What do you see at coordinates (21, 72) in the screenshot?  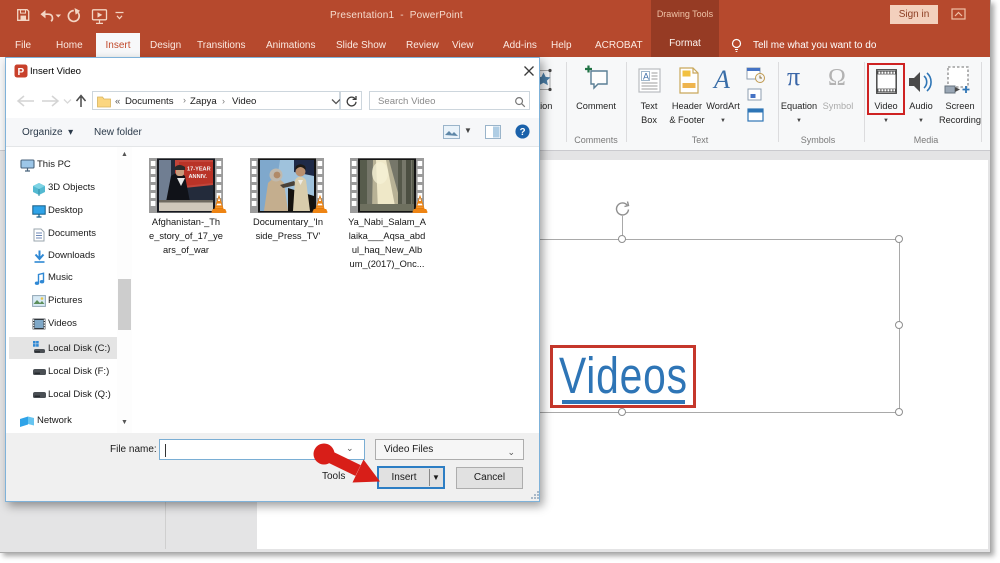 I see `svg-text: P` at bounding box center [21, 72].